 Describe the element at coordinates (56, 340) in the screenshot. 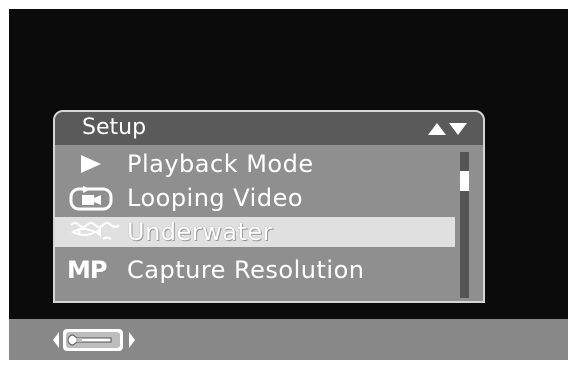

I see `chevron-left-icon` at that location.